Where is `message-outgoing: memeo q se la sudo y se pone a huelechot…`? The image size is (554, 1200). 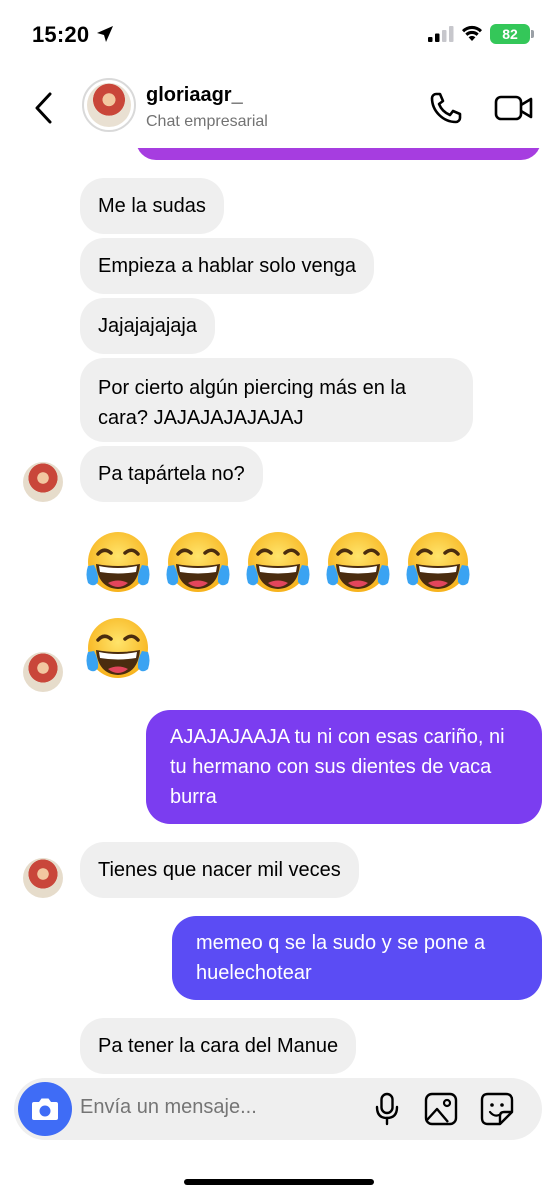
message-outgoing: memeo q se la sudo y se pone a huelechot… is located at coordinates (357, 958).